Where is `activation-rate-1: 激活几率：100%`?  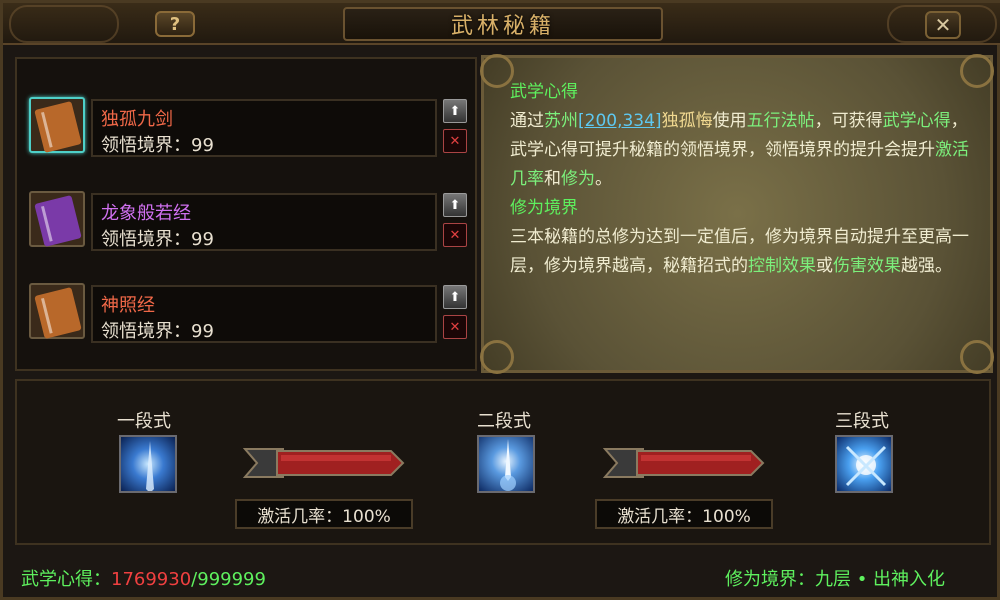
activation-rate-1: 激活几率：100% is located at coordinates (324, 514).